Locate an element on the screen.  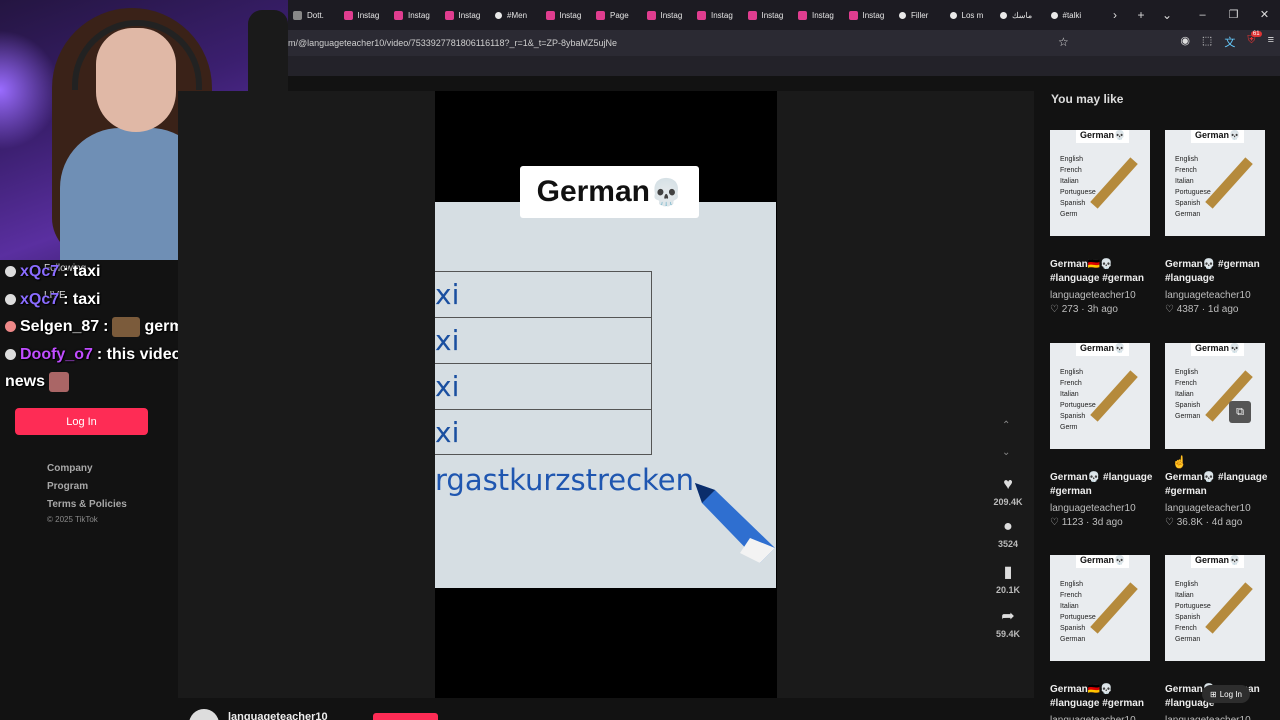
browser-tab: Los m is located at coordinates (970, 15).